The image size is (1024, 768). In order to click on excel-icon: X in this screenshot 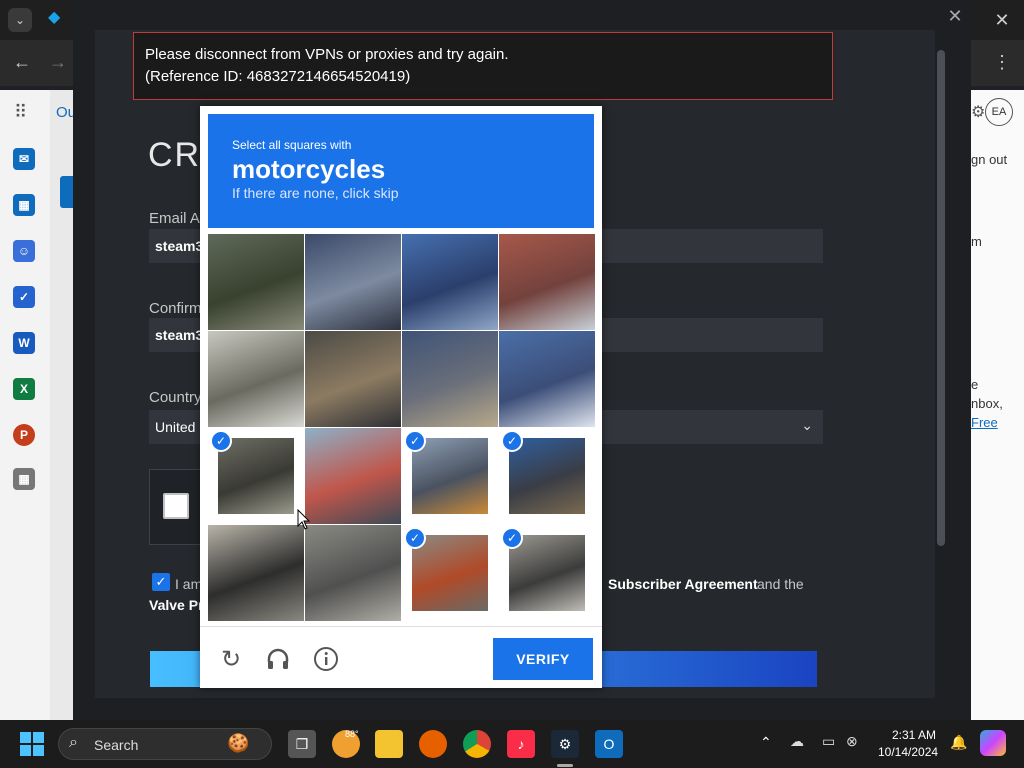, I will do `click(24, 389)`.